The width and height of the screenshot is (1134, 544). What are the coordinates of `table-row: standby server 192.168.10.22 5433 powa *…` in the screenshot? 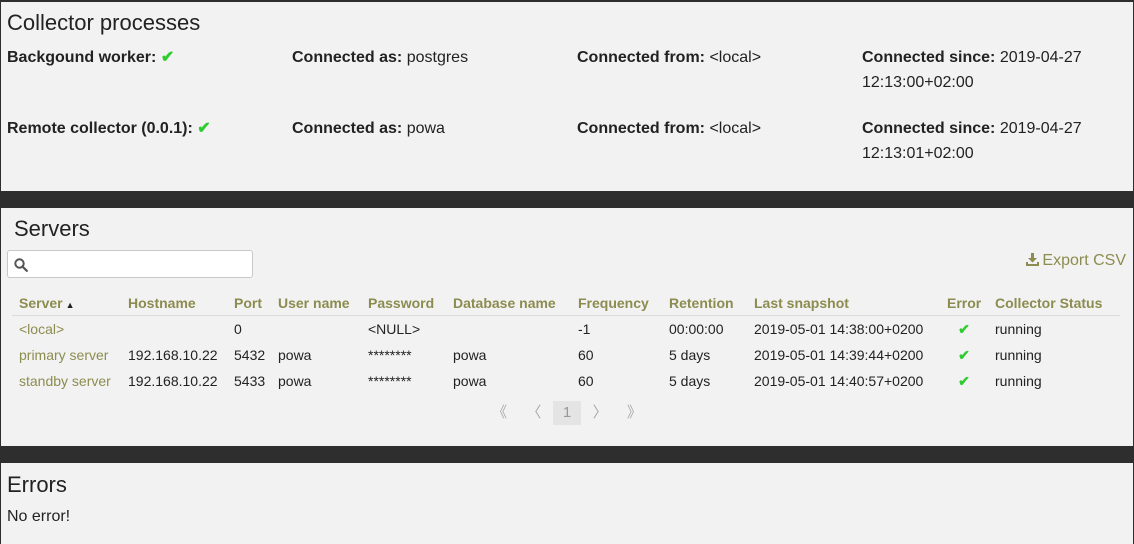 It's located at (566, 381).